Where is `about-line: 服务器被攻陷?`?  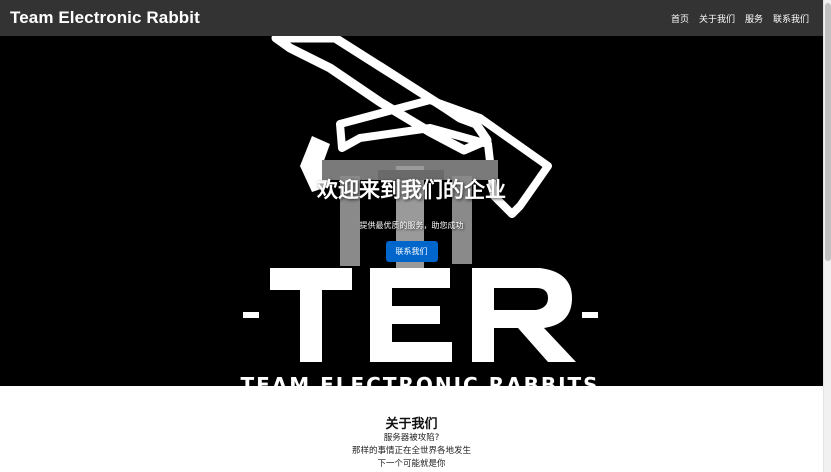 about-line: 服务器被攻陷? is located at coordinates (411, 438).